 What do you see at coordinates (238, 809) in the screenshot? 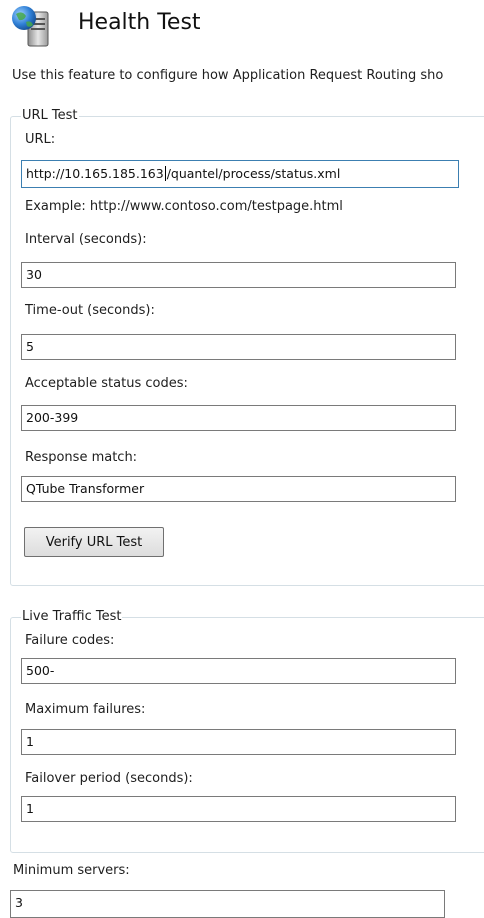
I see `failover-period-input: 1` at bounding box center [238, 809].